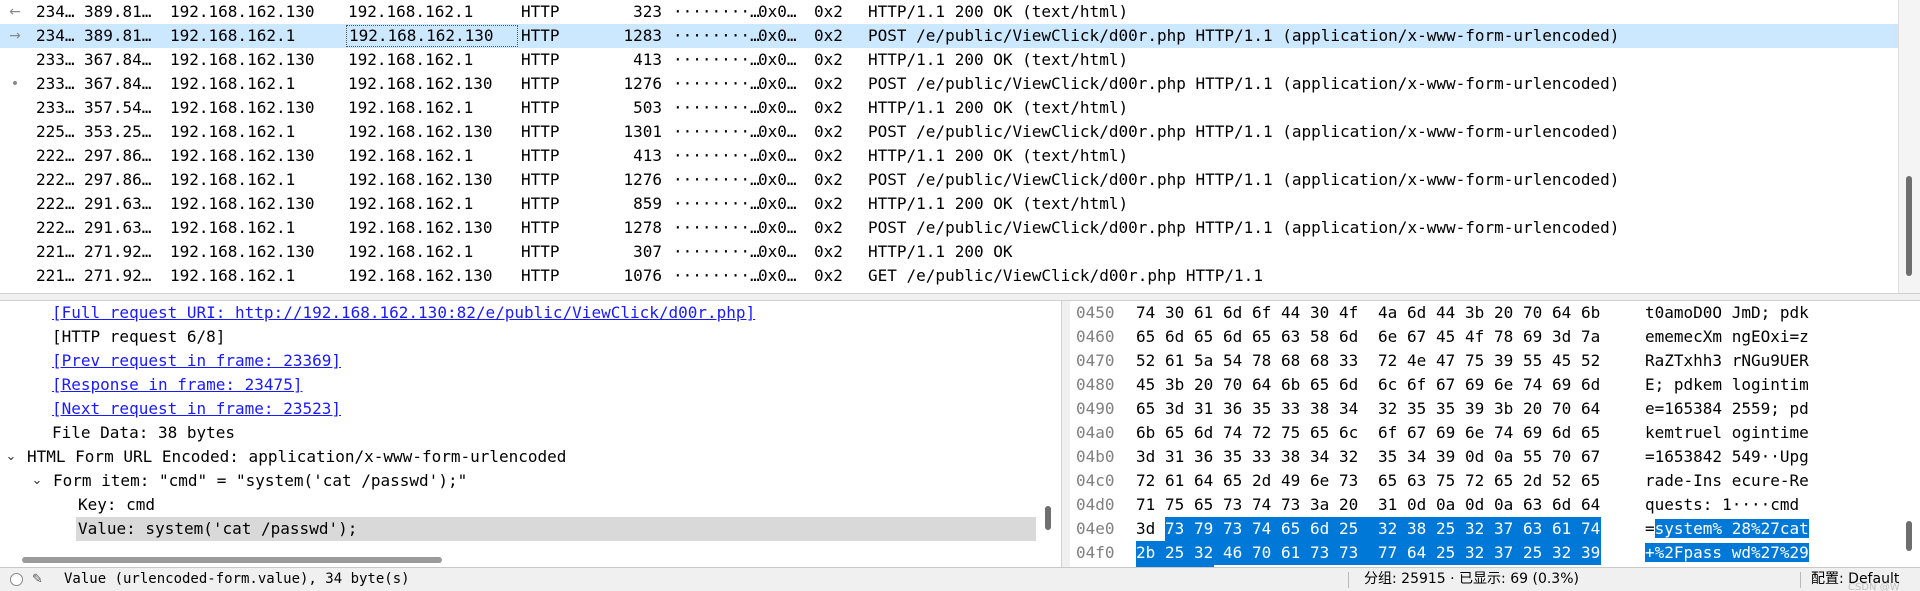  I want to click on pane-splitter-horizontal, so click(960, 297).